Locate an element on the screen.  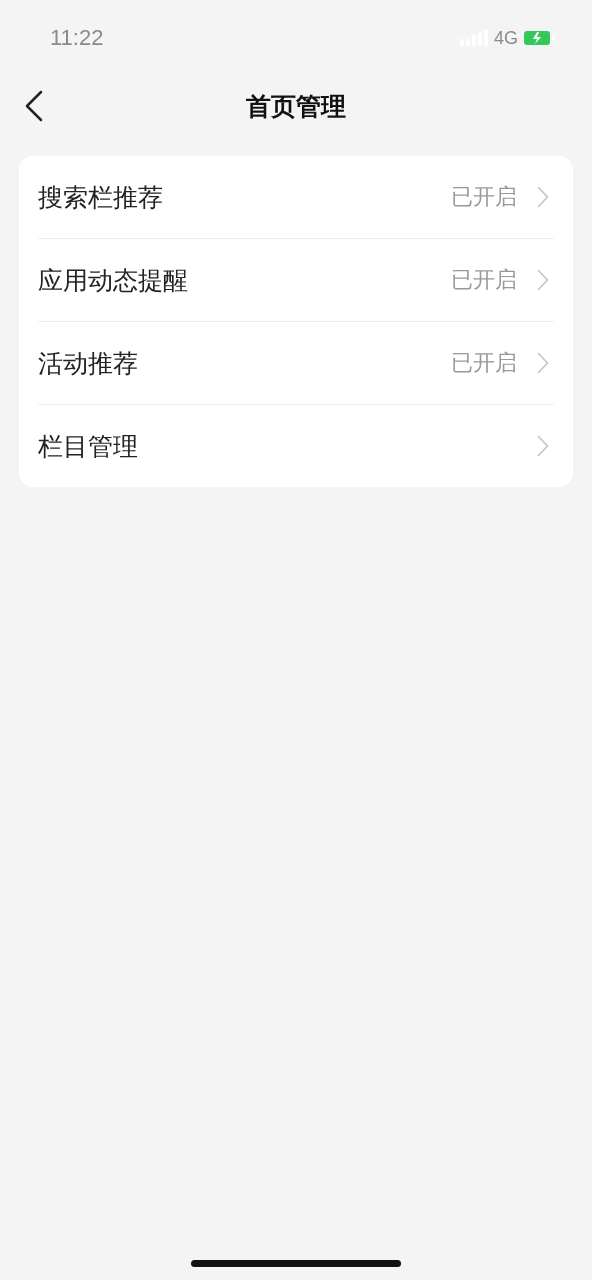
back-icon is located at coordinates (34, 106).